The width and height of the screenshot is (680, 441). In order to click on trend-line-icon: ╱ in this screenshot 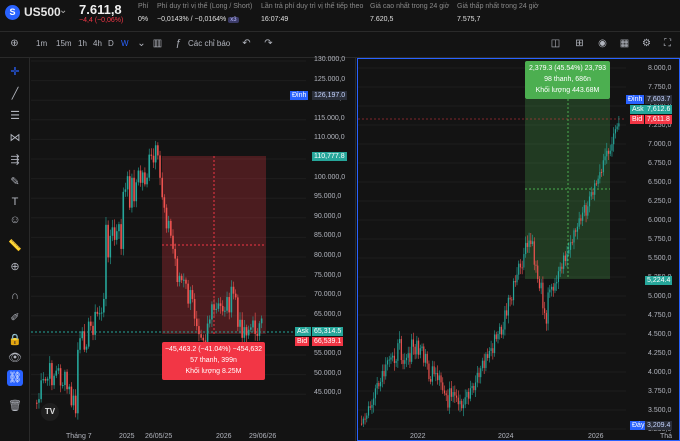, I will do `click(15, 94)`.